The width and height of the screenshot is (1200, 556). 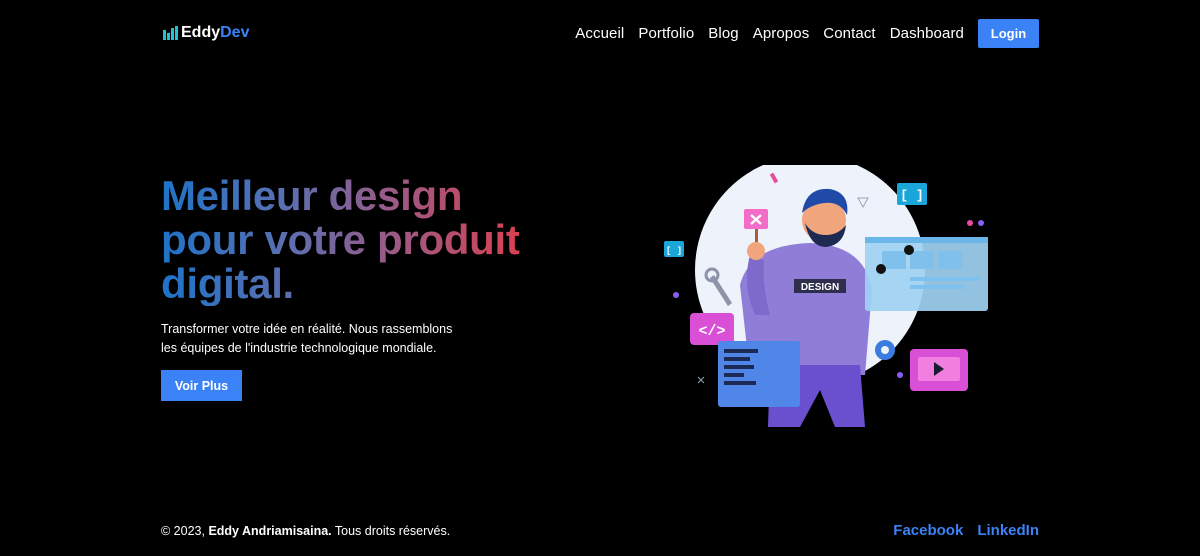 What do you see at coordinates (723, 33) in the screenshot?
I see `nav-link-blog: Blog` at bounding box center [723, 33].